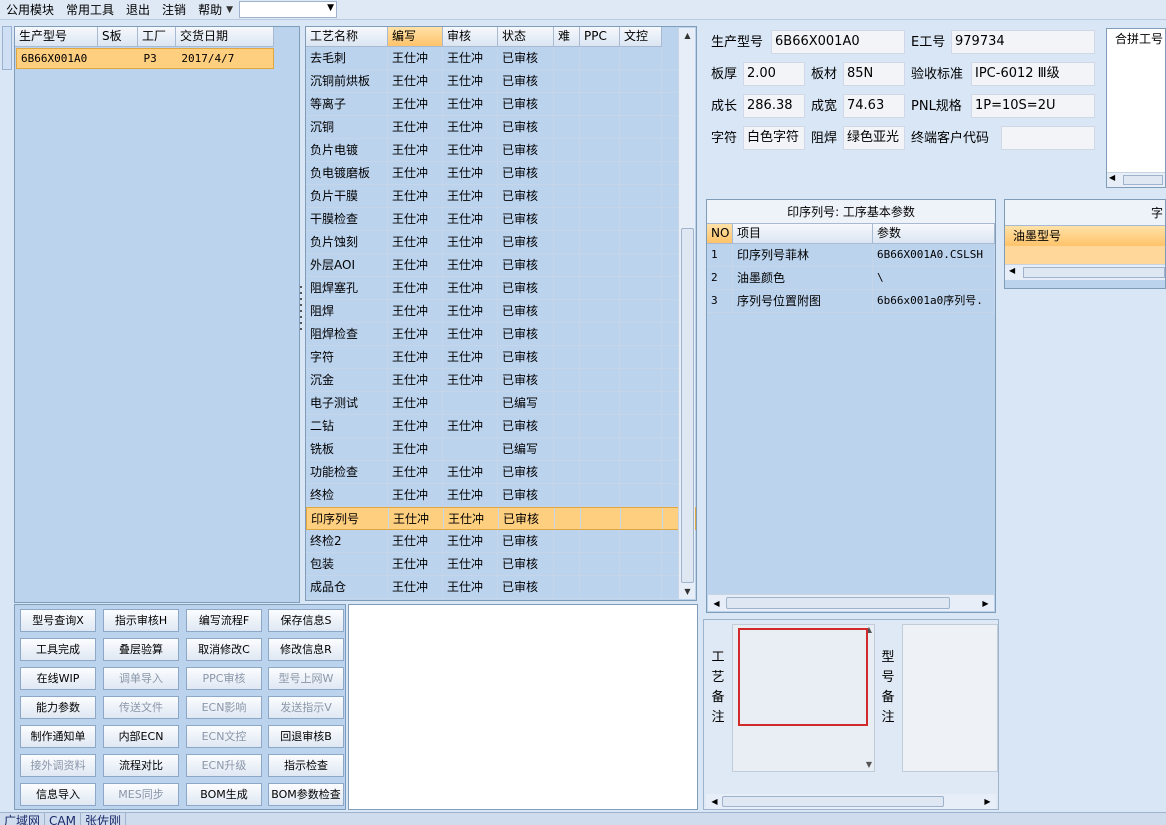  Describe the element at coordinates (103, 819) in the screenshot. I see `status-tab-user: 张佐刚` at that location.